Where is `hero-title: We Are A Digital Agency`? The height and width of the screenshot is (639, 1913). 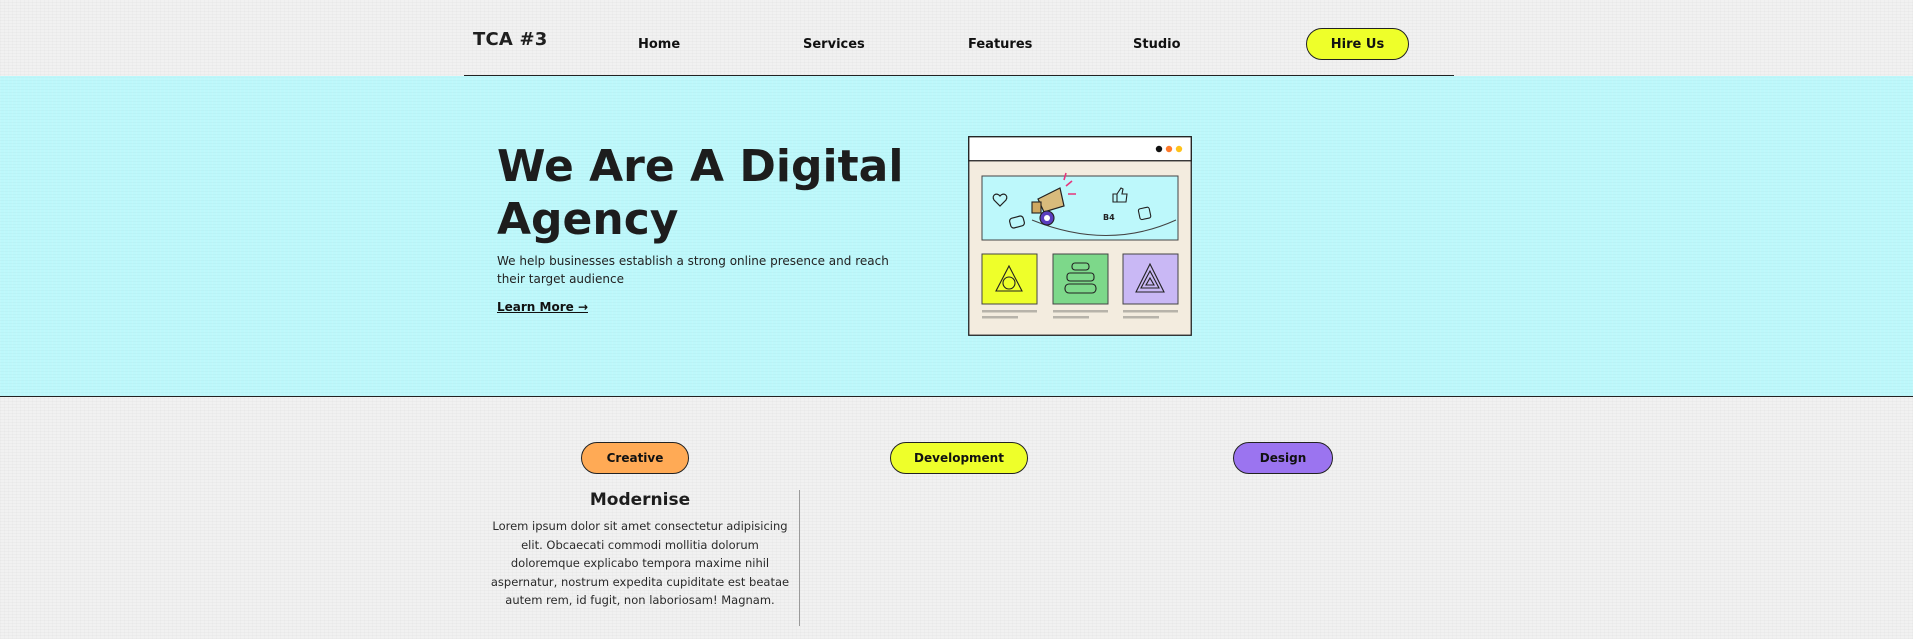
hero-title: We Are A Digital Agency is located at coordinates (700, 193).